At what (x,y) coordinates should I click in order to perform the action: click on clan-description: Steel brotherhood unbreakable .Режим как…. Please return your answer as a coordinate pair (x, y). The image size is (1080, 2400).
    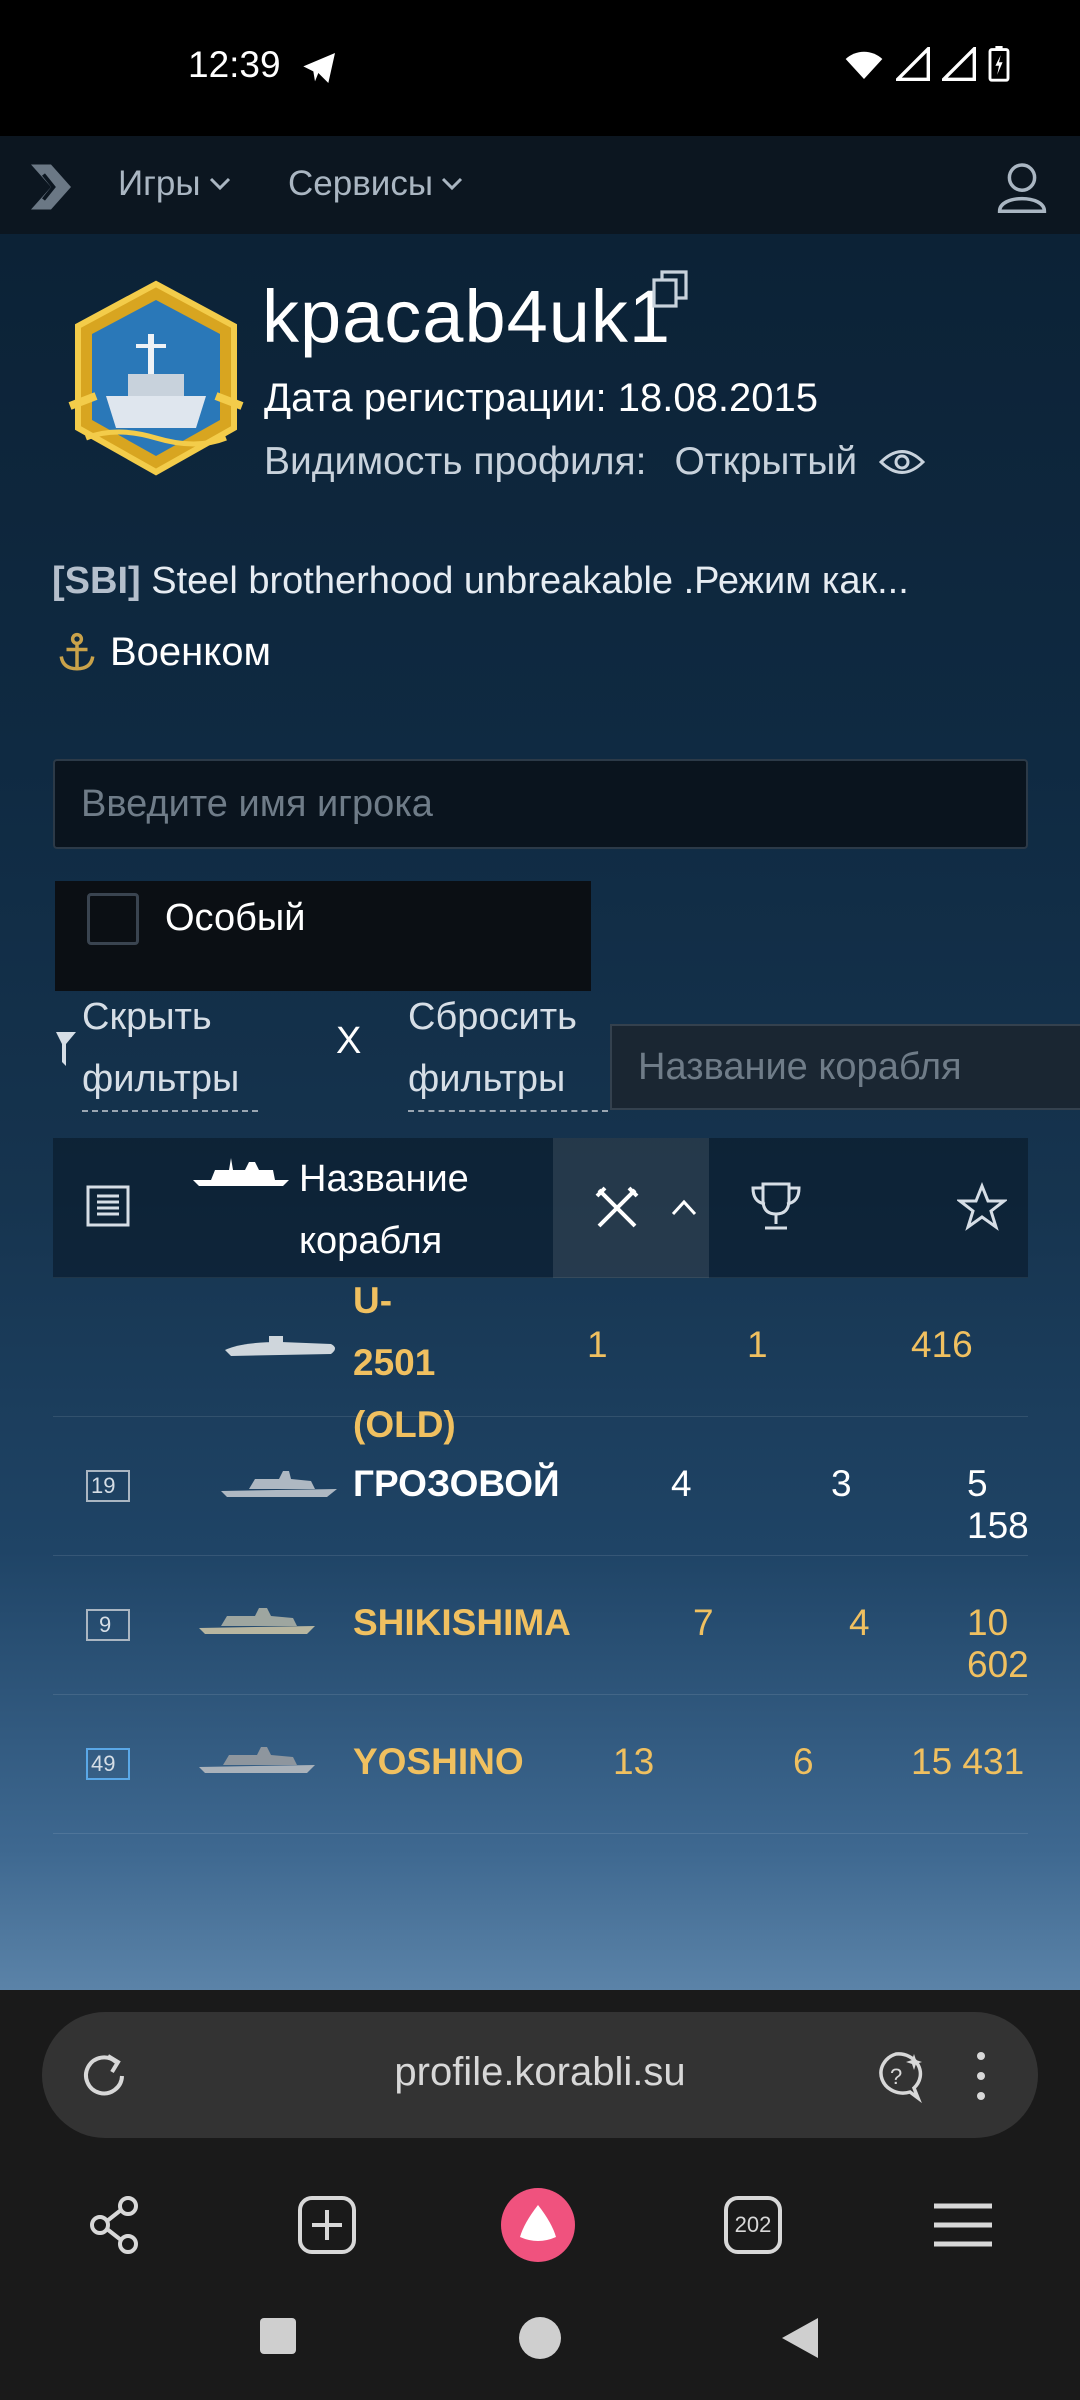
    Looking at the image, I should click on (530, 581).